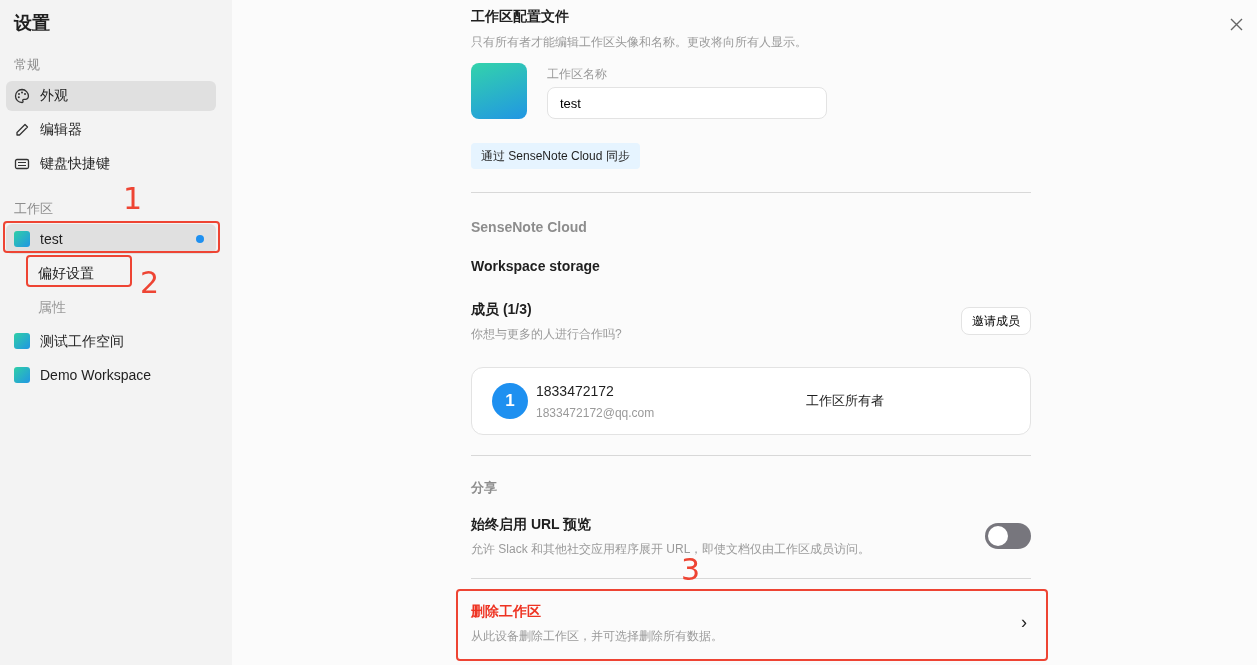 This screenshot has height=665, width=1257. I want to click on sidebar-item: 编辑器, so click(111, 129).